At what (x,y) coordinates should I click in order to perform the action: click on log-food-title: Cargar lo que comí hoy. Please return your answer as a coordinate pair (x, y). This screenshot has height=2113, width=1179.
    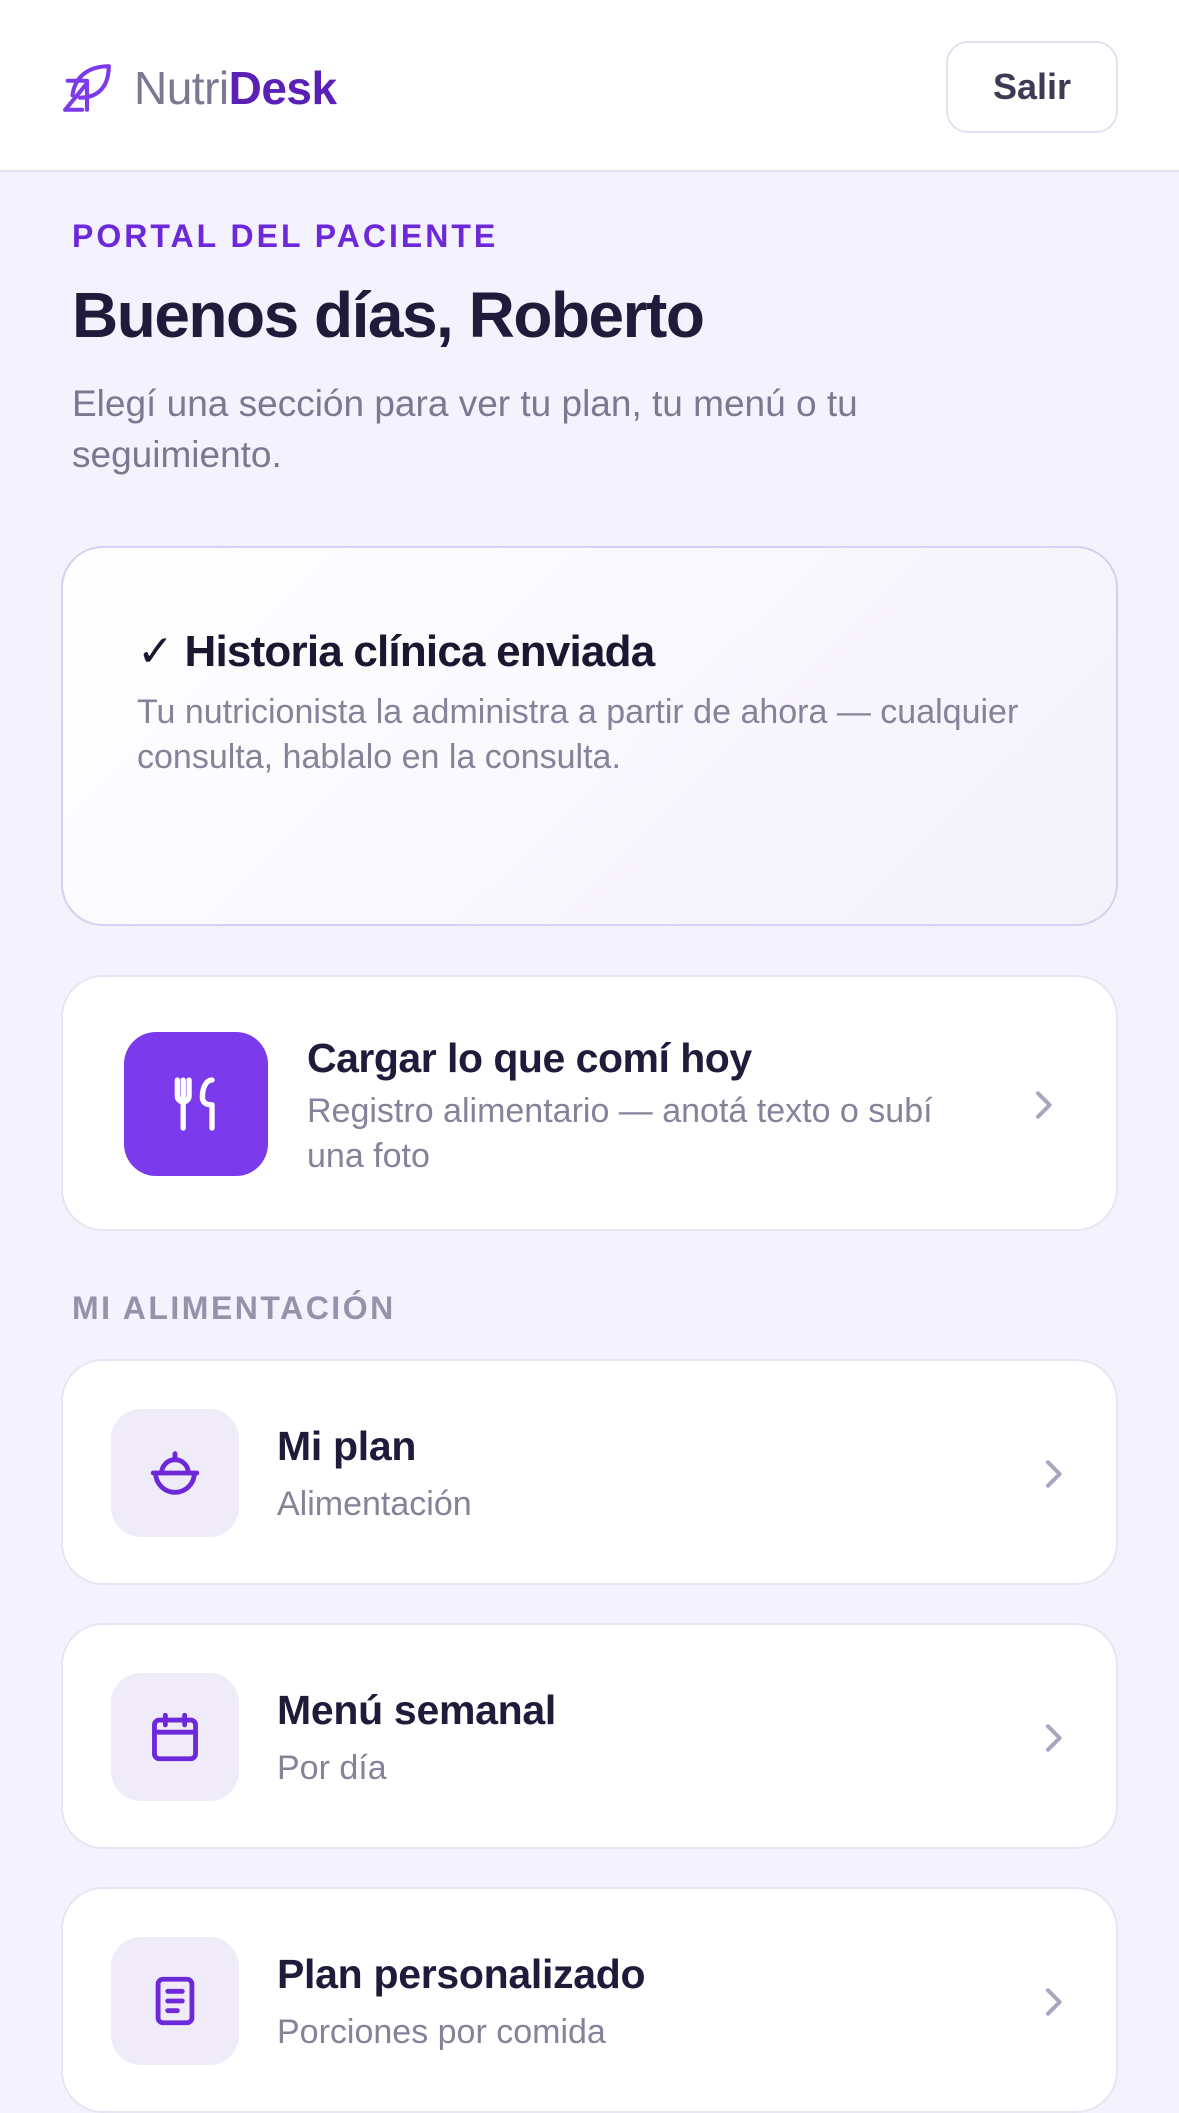
    Looking at the image, I should click on (529, 1058).